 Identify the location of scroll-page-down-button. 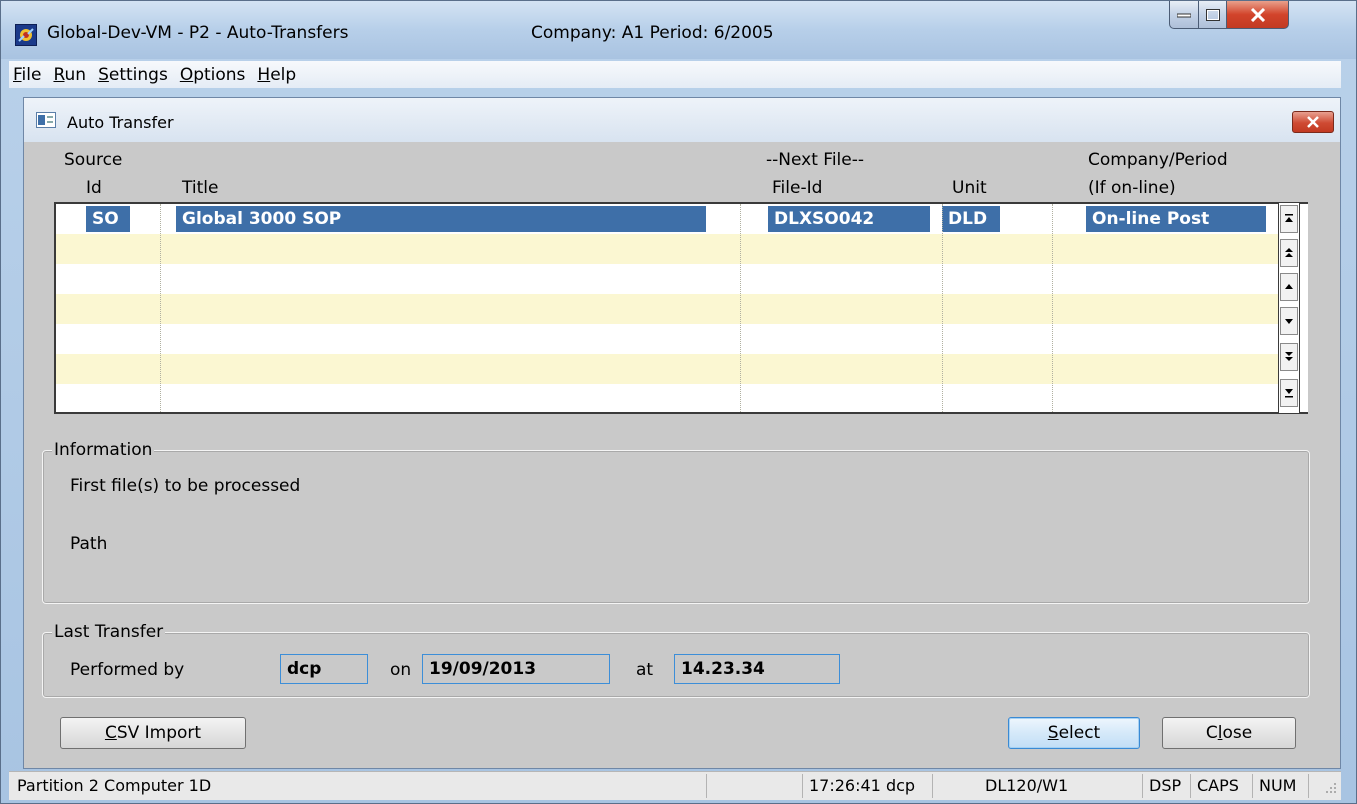
(1289, 357).